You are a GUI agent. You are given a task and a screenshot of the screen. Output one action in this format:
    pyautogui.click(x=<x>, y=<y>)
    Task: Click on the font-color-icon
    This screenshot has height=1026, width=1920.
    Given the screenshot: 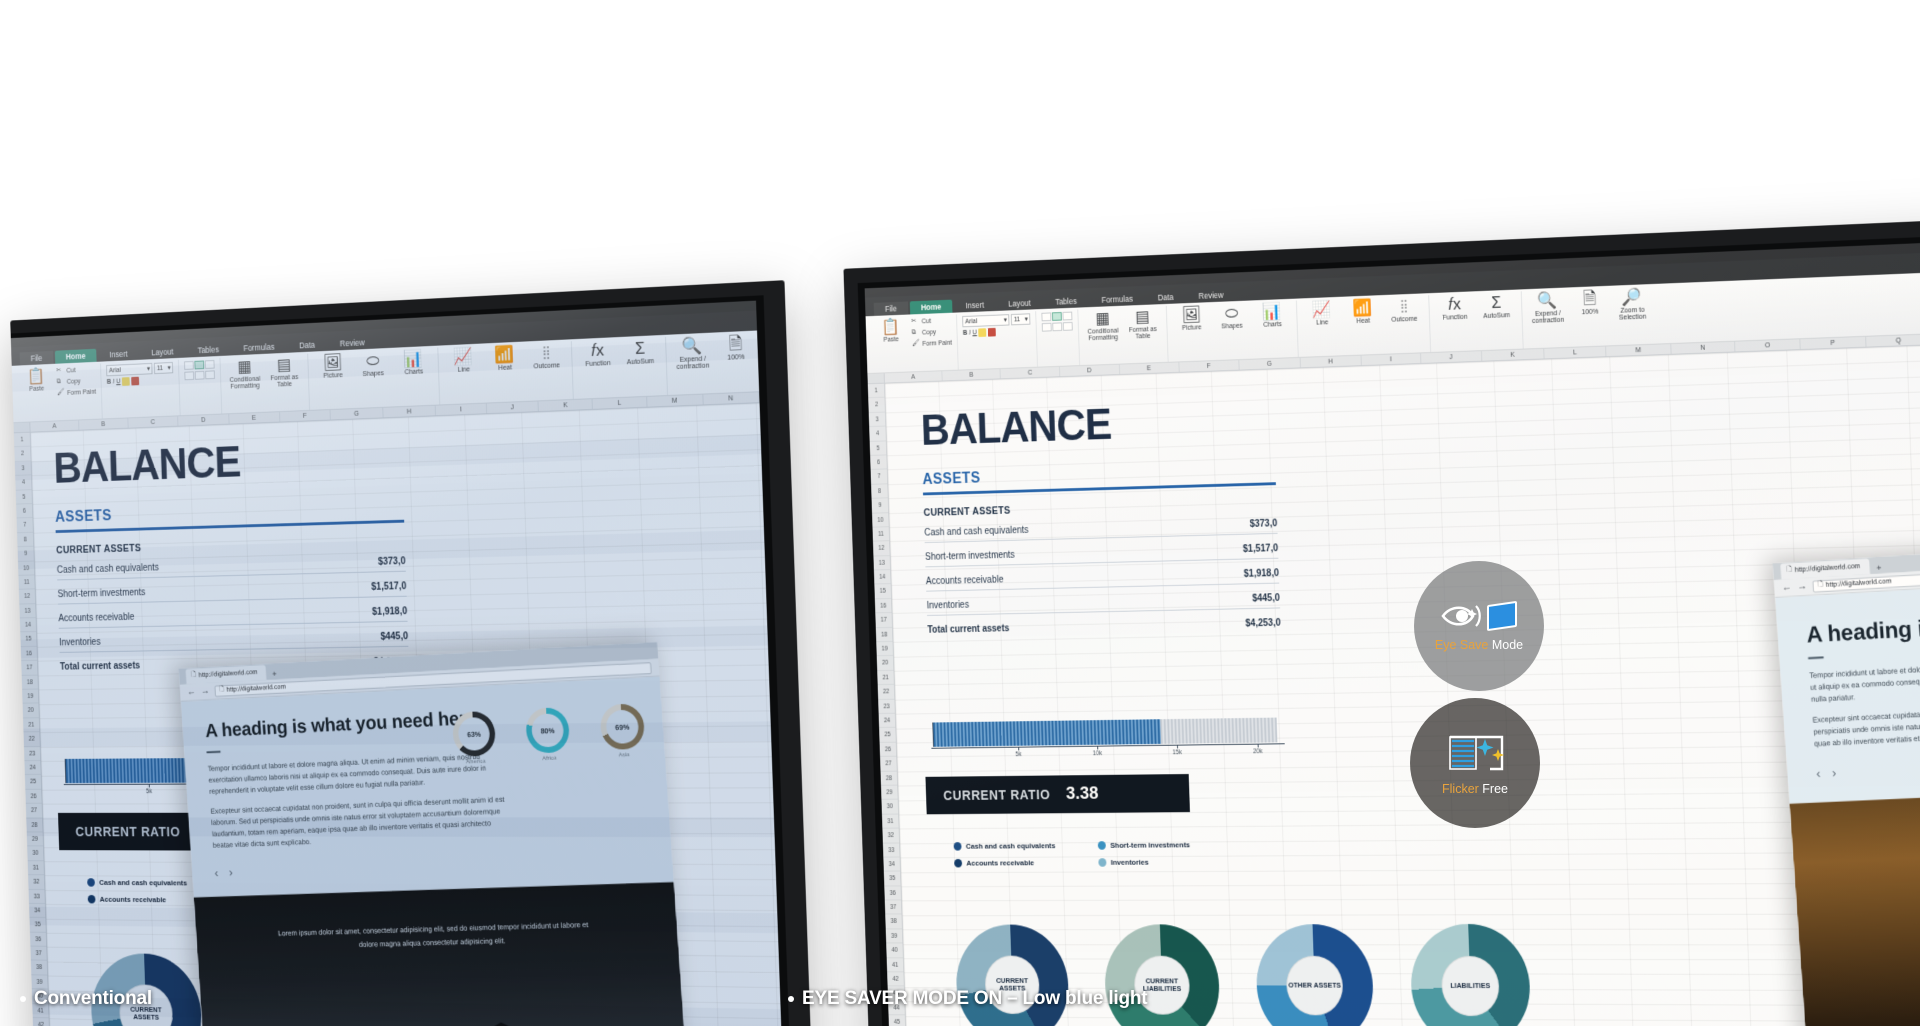 What is the action you would take?
    pyautogui.click(x=992, y=332)
    